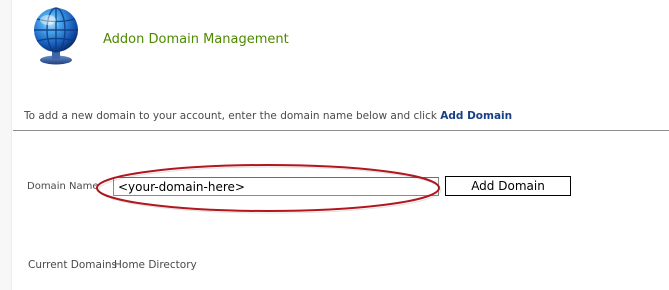 The height and width of the screenshot is (290, 669). What do you see at coordinates (508, 186) in the screenshot?
I see `add-domain-button: Add Domain` at bounding box center [508, 186].